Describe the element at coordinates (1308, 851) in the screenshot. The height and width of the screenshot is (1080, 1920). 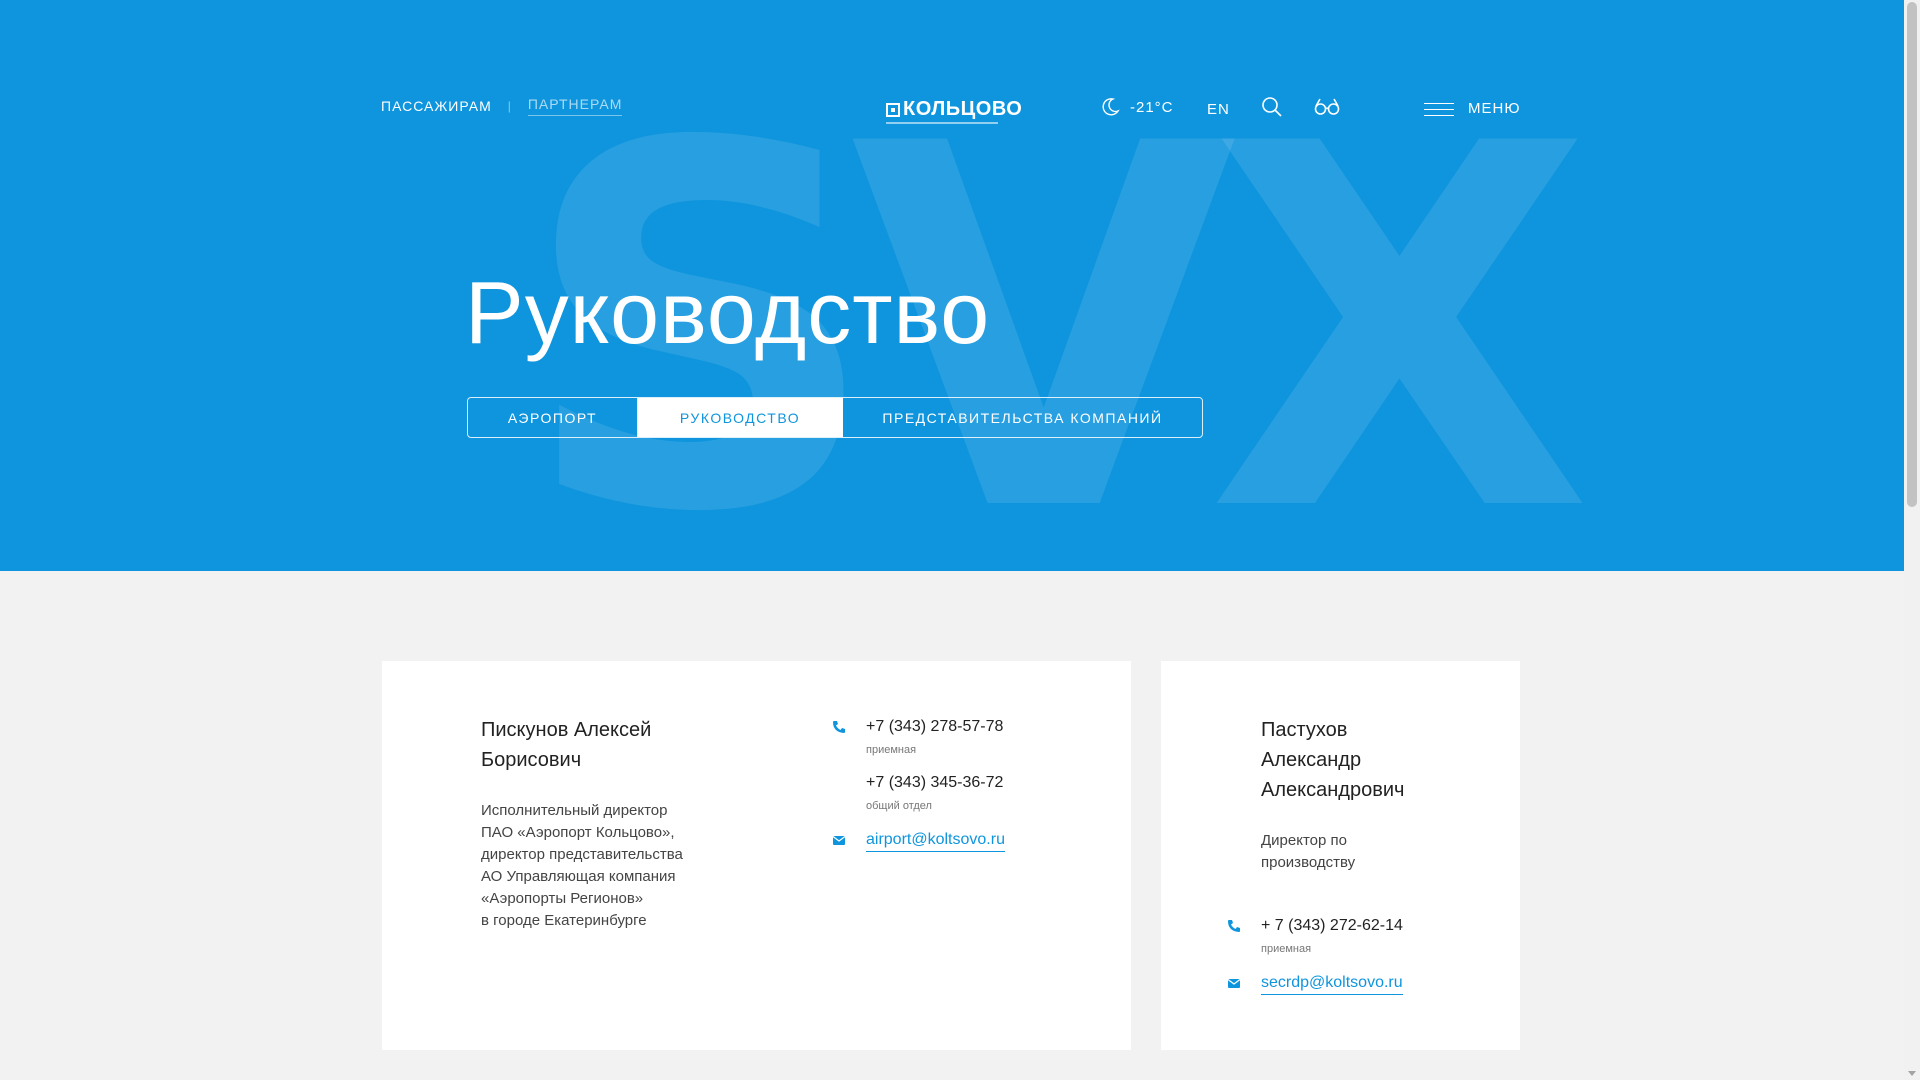
I see `person-role: Директор по производству` at that location.